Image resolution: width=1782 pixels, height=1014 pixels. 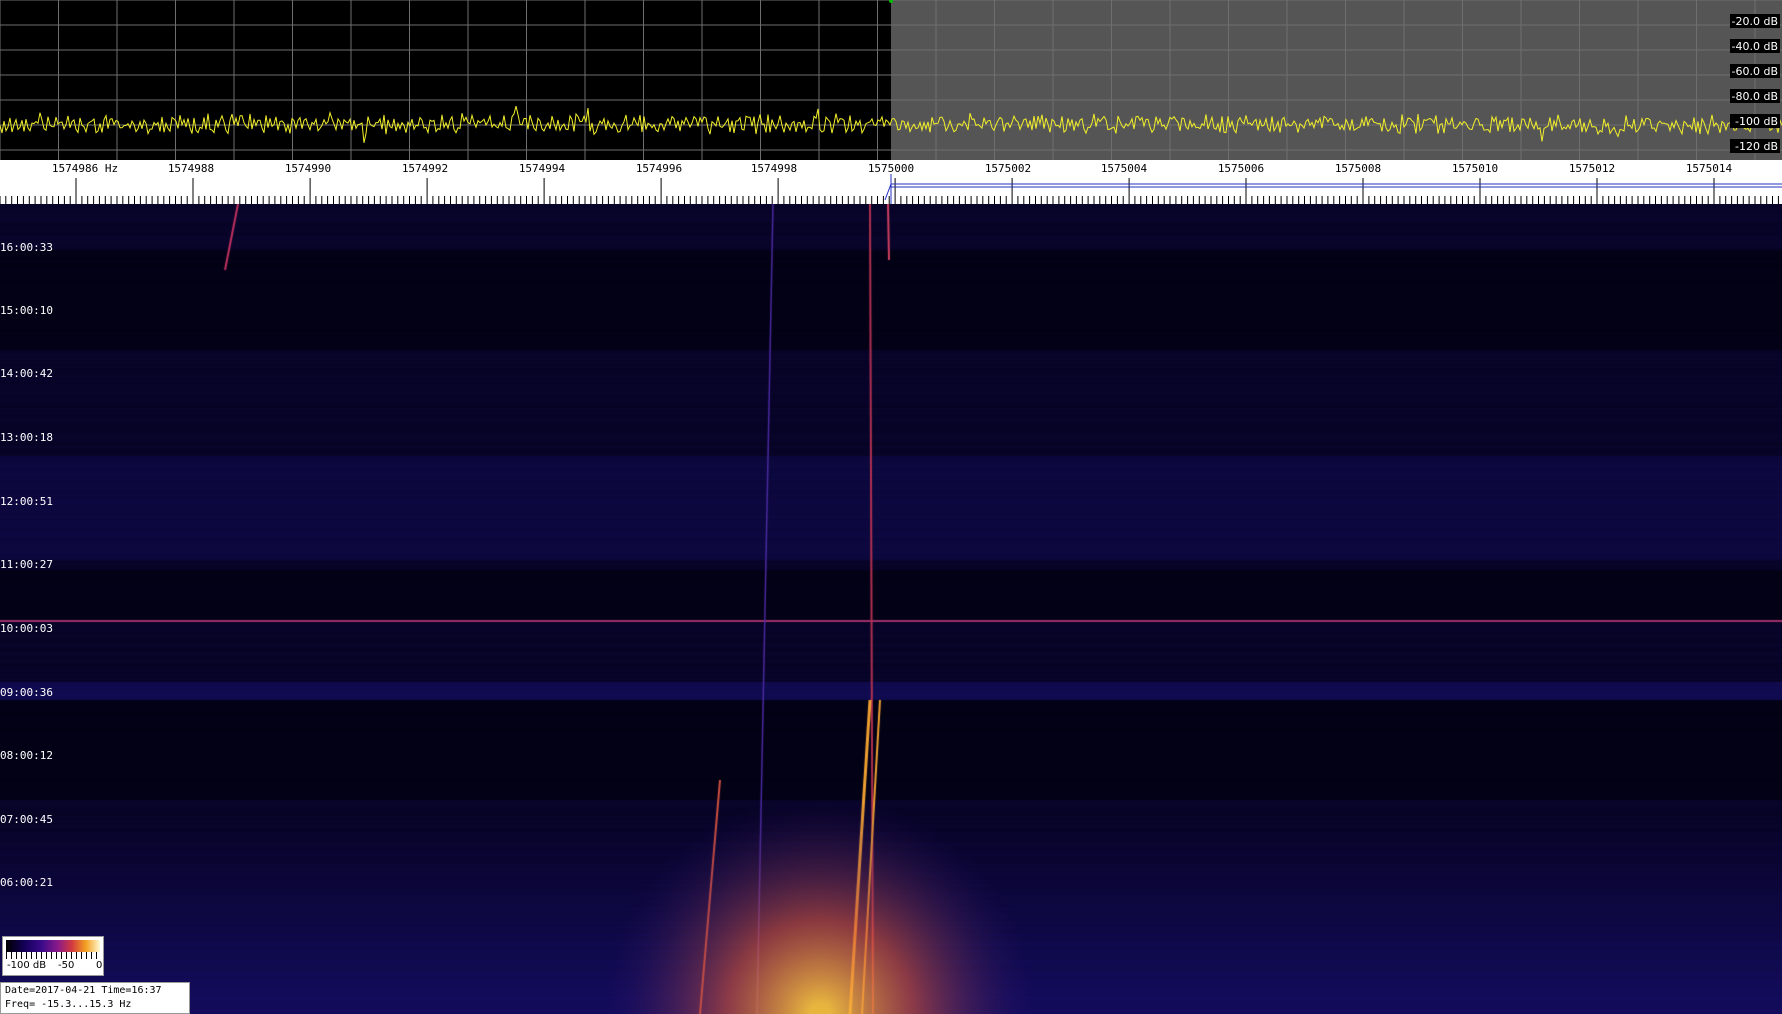 I want to click on freq-label: 1574998, so click(x=774, y=168).